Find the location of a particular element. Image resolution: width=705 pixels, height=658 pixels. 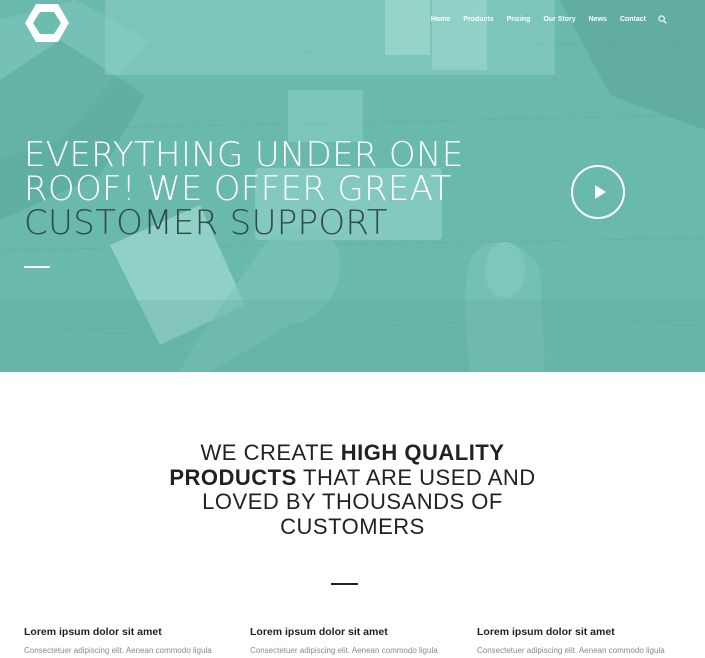

nav-contact: Contact is located at coordinates (633, 19).